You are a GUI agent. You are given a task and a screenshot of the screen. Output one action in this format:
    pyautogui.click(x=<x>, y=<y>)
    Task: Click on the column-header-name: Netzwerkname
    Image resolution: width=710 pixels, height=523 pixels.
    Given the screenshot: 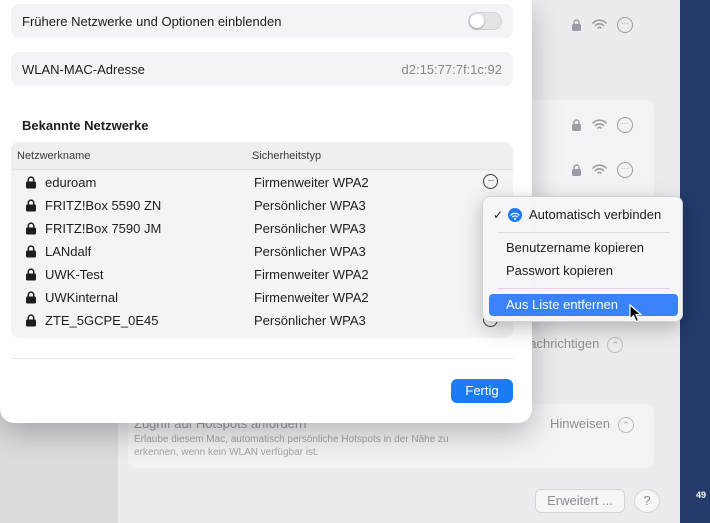 What is the action you would take?
    pyautogui.click(x=53, y=156)
    